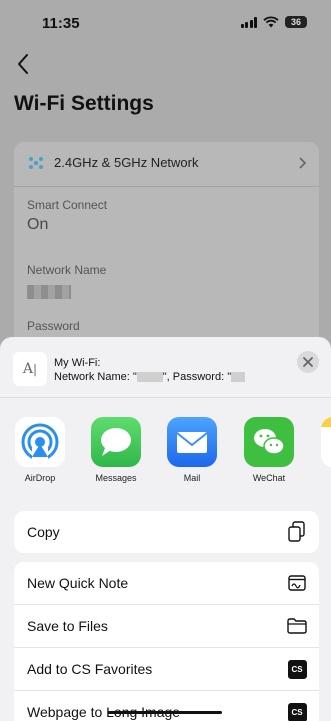 This screenshot has height=721, width=331. I want to click on subtitle-mid: ", Password: ", so click(197, 377).